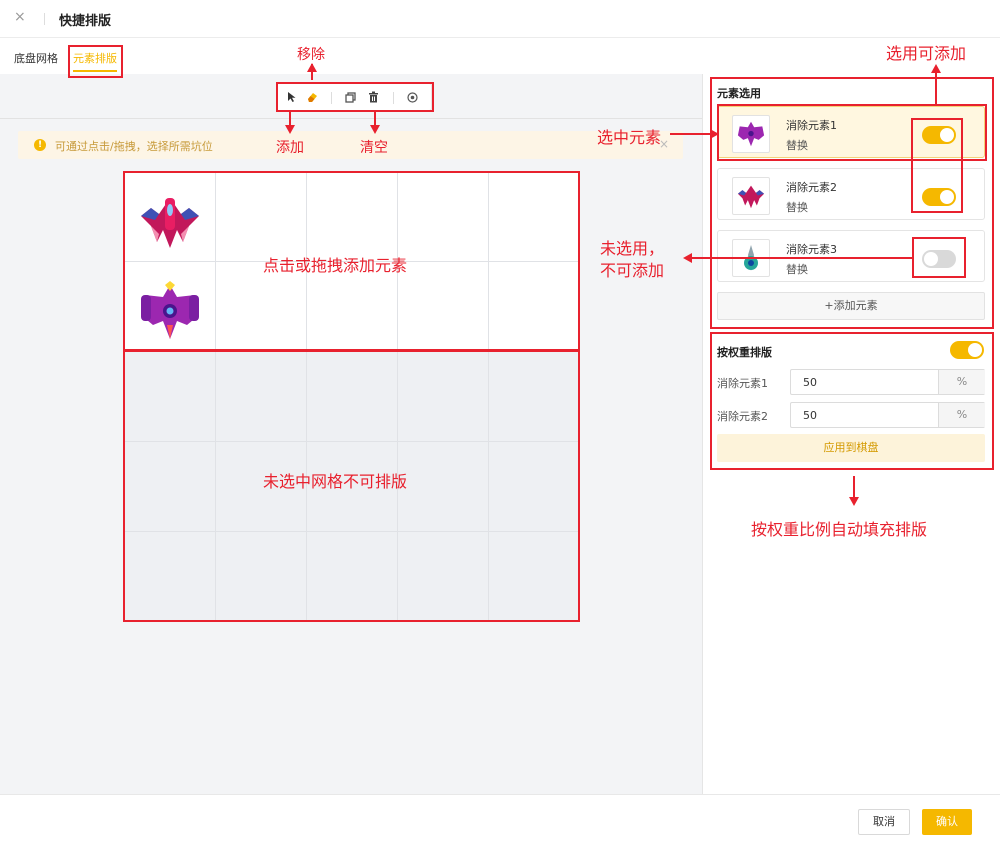 The height and width of the screenshot is (851, 1000). What do you see at coordinates (335, 481) in the screenshot?
I see `annotation-unselected-grid: 未选中网格不可排版` at bounding box center [335, 481].